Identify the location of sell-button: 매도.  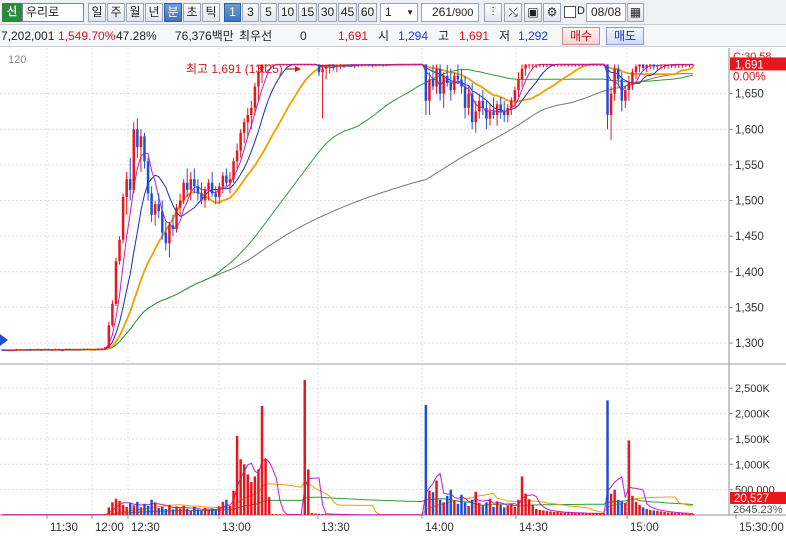
(625, 36).